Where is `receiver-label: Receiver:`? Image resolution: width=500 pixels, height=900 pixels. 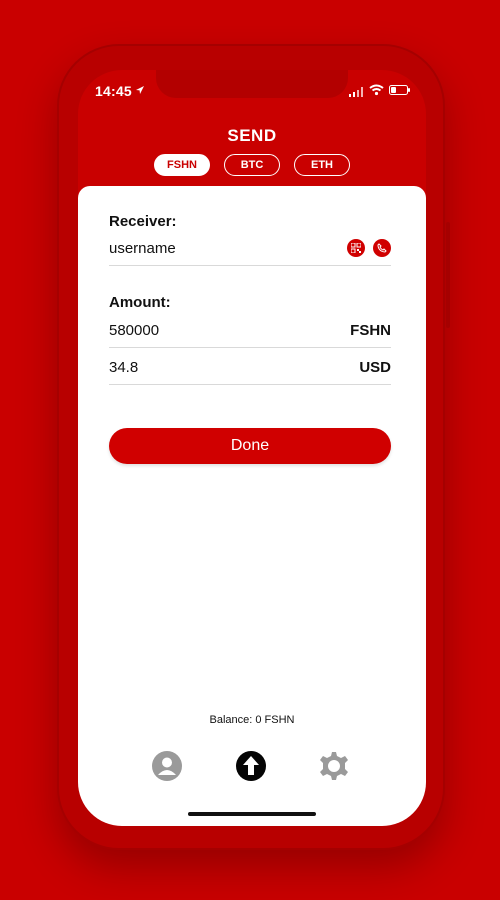 receiver-label: Receiver: is located at coordinates (143, 221).